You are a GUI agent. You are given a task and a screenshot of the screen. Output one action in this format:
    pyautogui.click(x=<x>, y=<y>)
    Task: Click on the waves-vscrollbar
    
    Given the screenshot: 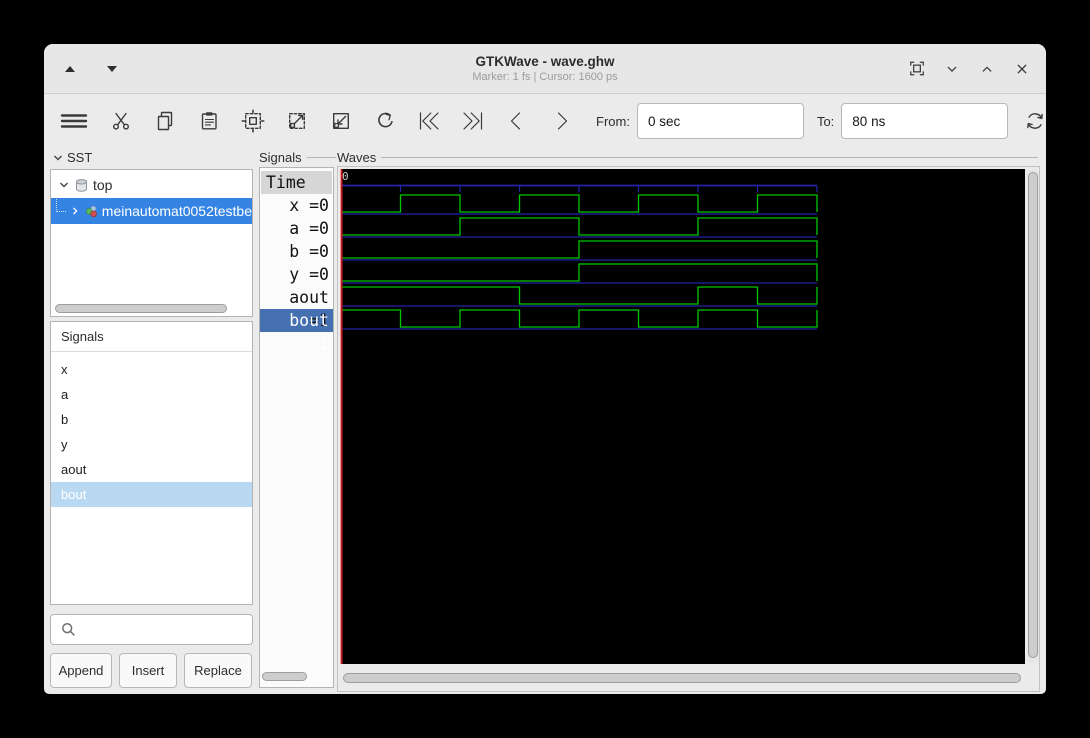 What is the action you would take?
    pyautogui.click(x=1033, y=416)
    